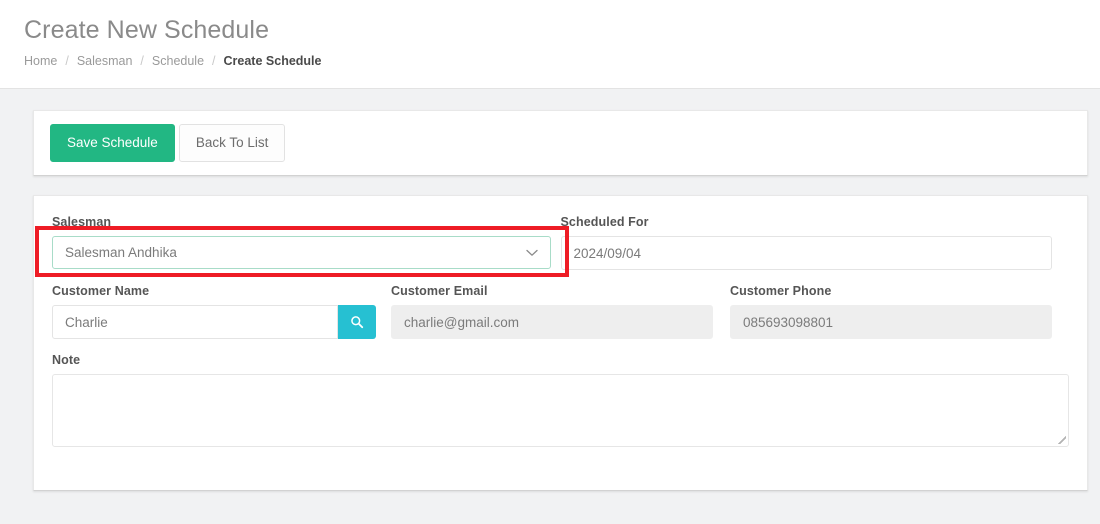 This screenshot has width=1100, height=524. What do you see at coordinates (551, 322) in the screenshot?
I see `customer-email-input: charlie@gmail.com` at bounding box center [551, 322].